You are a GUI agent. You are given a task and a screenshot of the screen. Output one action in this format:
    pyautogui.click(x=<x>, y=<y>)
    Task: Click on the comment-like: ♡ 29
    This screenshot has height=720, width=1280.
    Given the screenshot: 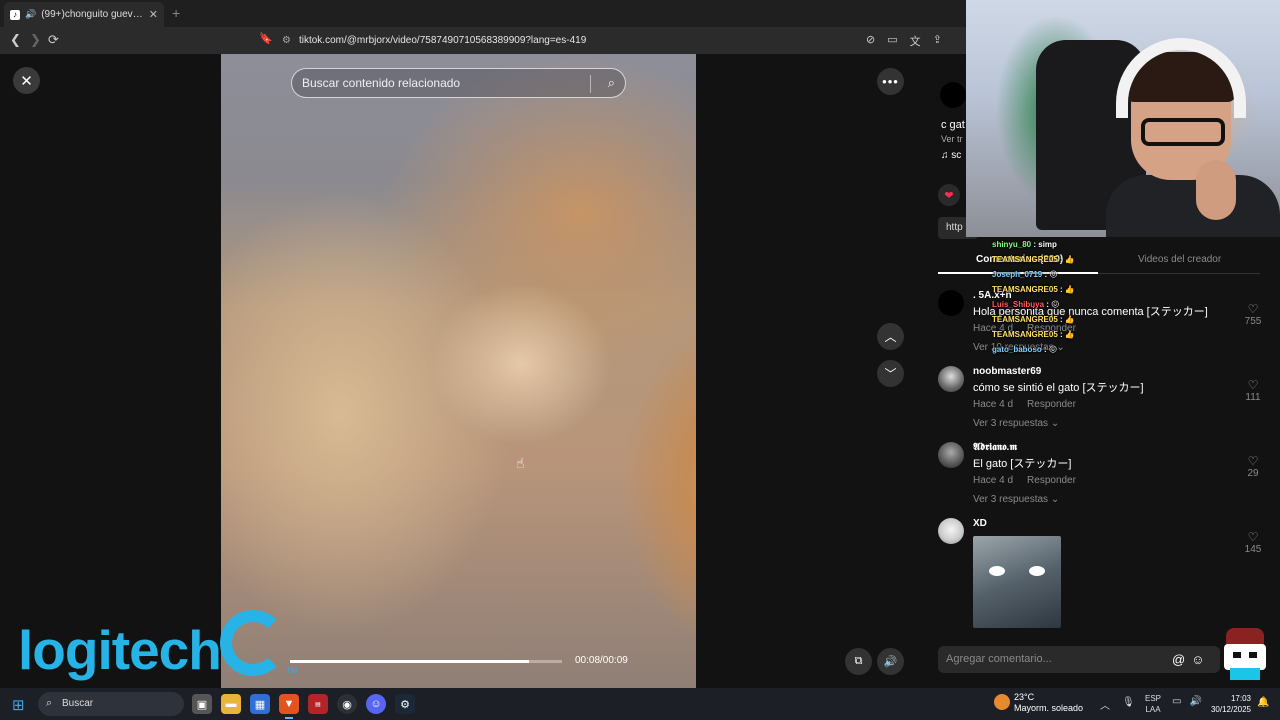 What is the action you would take?
    pyautogui.click(x=1253, y=466)
    